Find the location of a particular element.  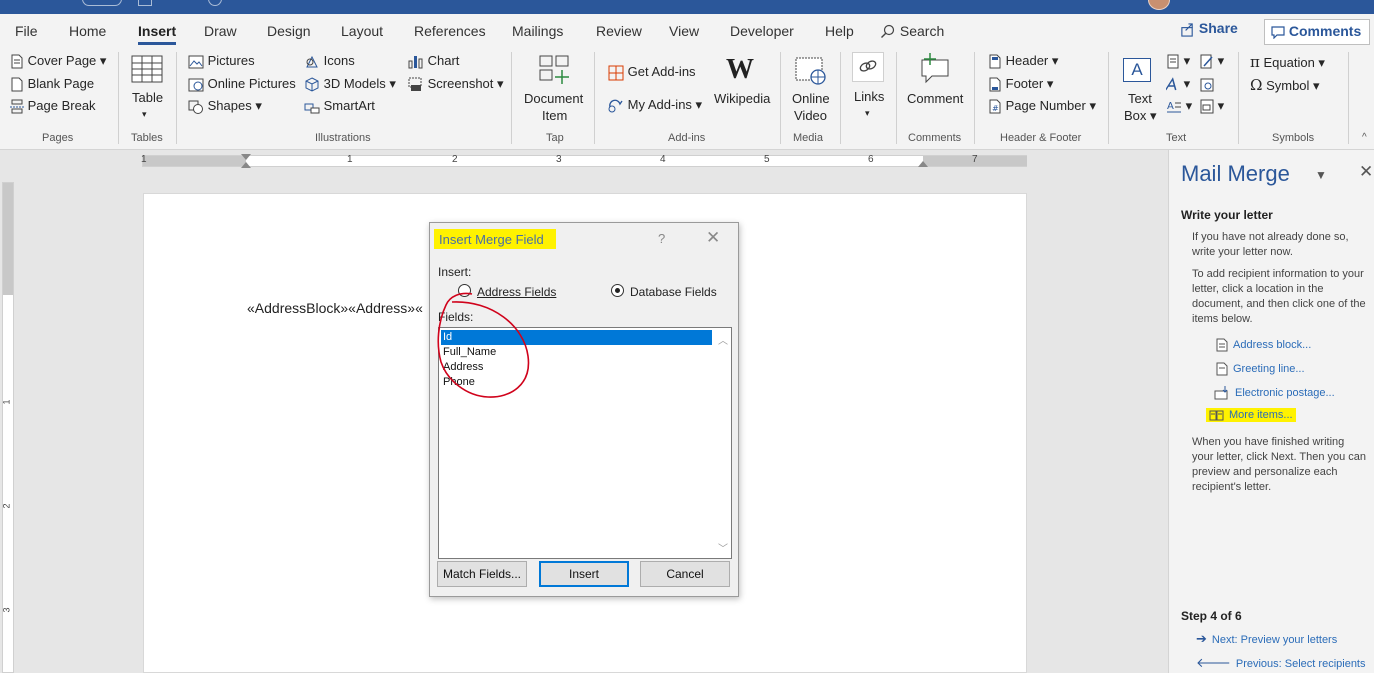

screenshot-button: Screenshot ▾ is located at coordinates (456, 84).